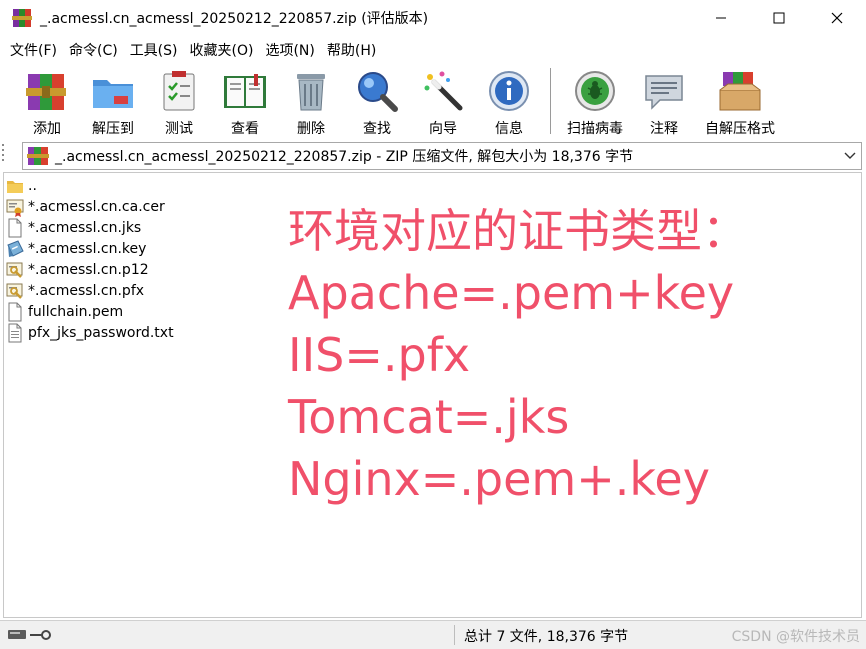 The image size is (866, 649). Describe the element at coordinates (245, 129) in the screenshot. I see `view-label: 查看` at that location.